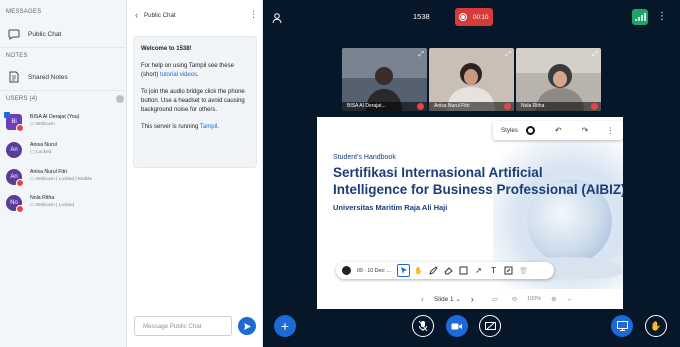 The height and width of the screenshot is (347, 680). What do you see at coordinates (52, 205) in the screenshot?
I see `user-status: ▭ Webcam | Locked` at bounding box center [52, 205].